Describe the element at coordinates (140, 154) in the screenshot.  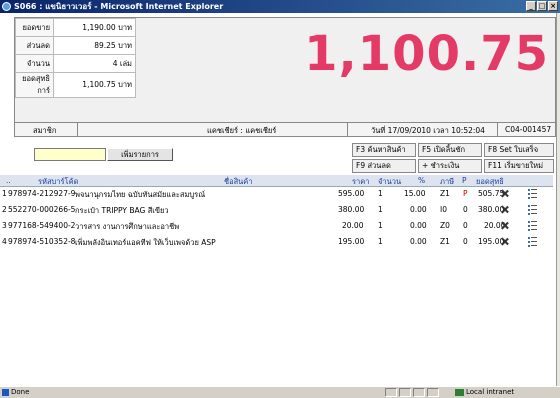
I see `add-item-button: เพิ่มรายการ` at that location.